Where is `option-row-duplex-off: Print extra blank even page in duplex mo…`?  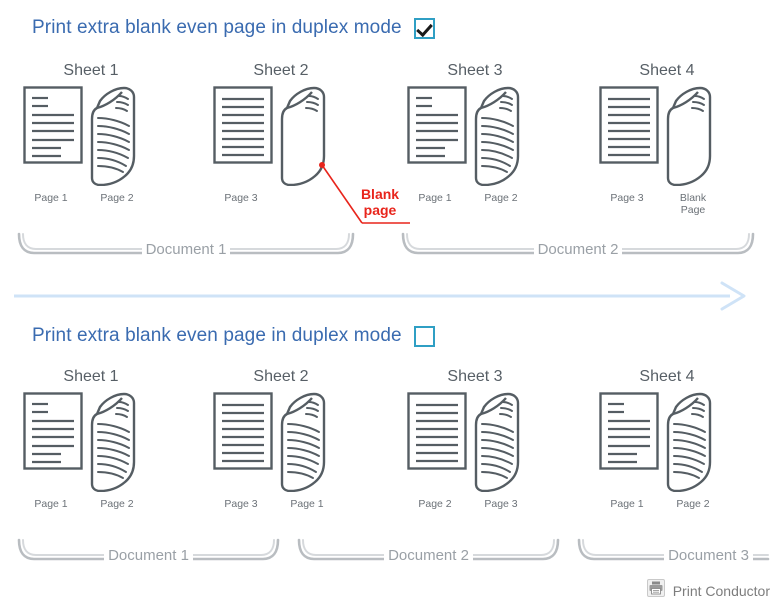 option-row-duplex-off: Print extra blank even page in duplex mo… is located at coordinates (233, 336).